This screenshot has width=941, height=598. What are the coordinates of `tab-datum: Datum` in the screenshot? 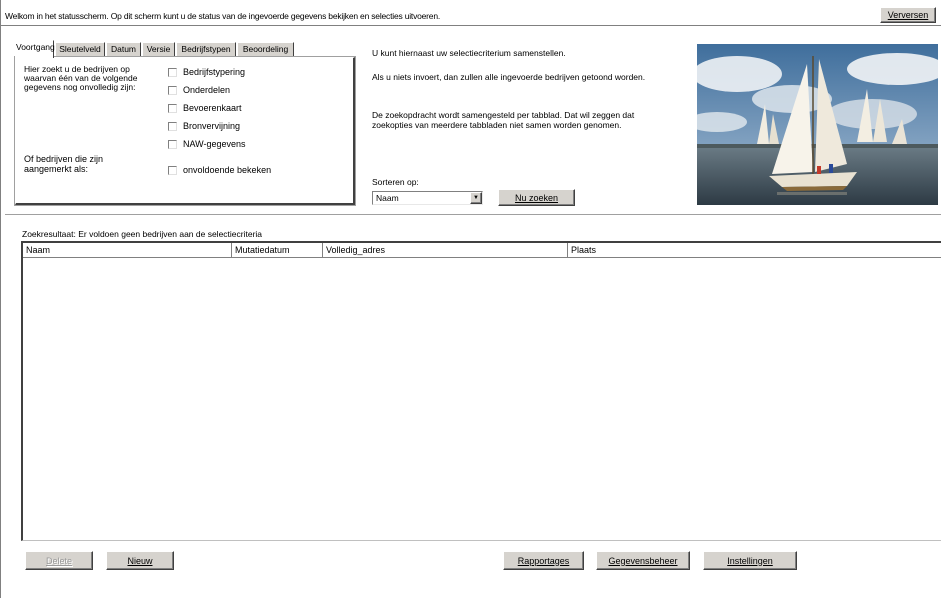 It's located at (123, 49).